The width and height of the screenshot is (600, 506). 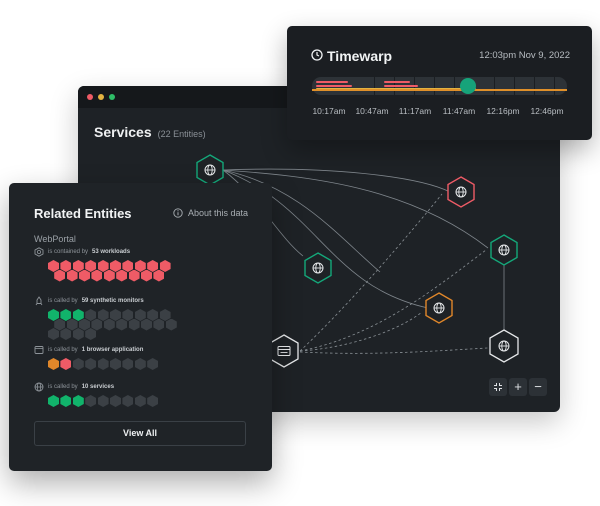 I want to click on relation-row-workloads: is contained by 53 workloads, so click(x=102, y=265).